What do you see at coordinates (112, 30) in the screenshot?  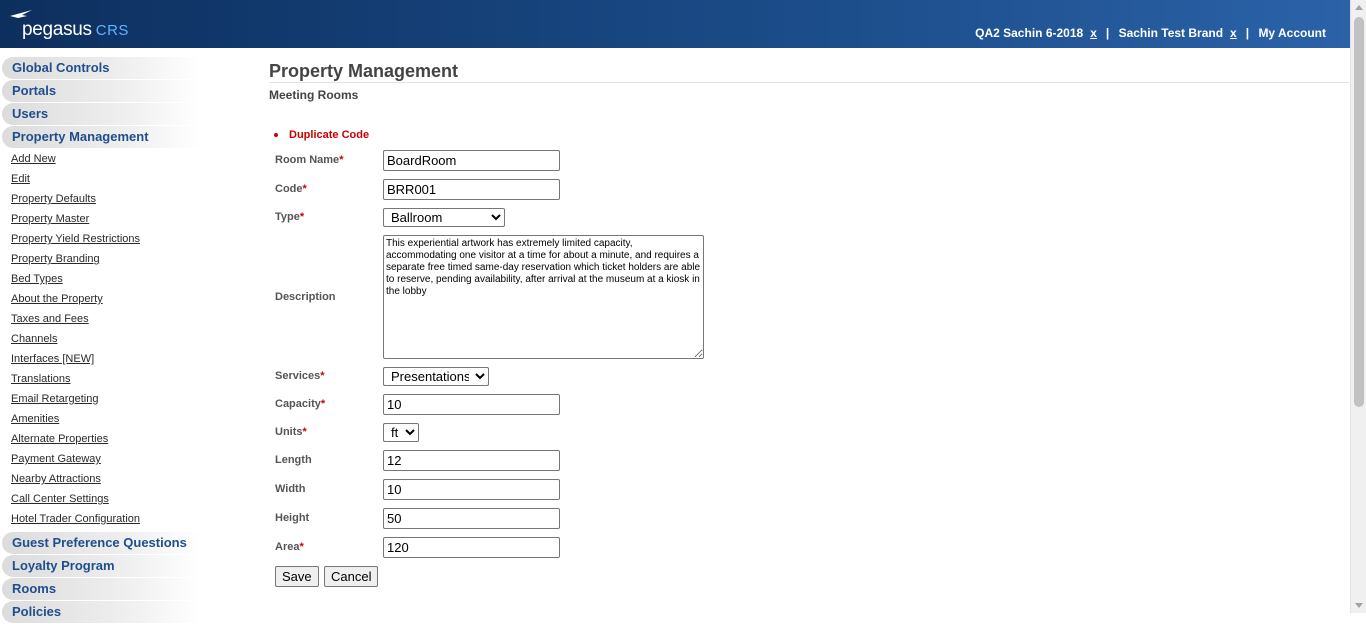 I see `logo-sub-text: CRS` at bounding box center [112, 30].